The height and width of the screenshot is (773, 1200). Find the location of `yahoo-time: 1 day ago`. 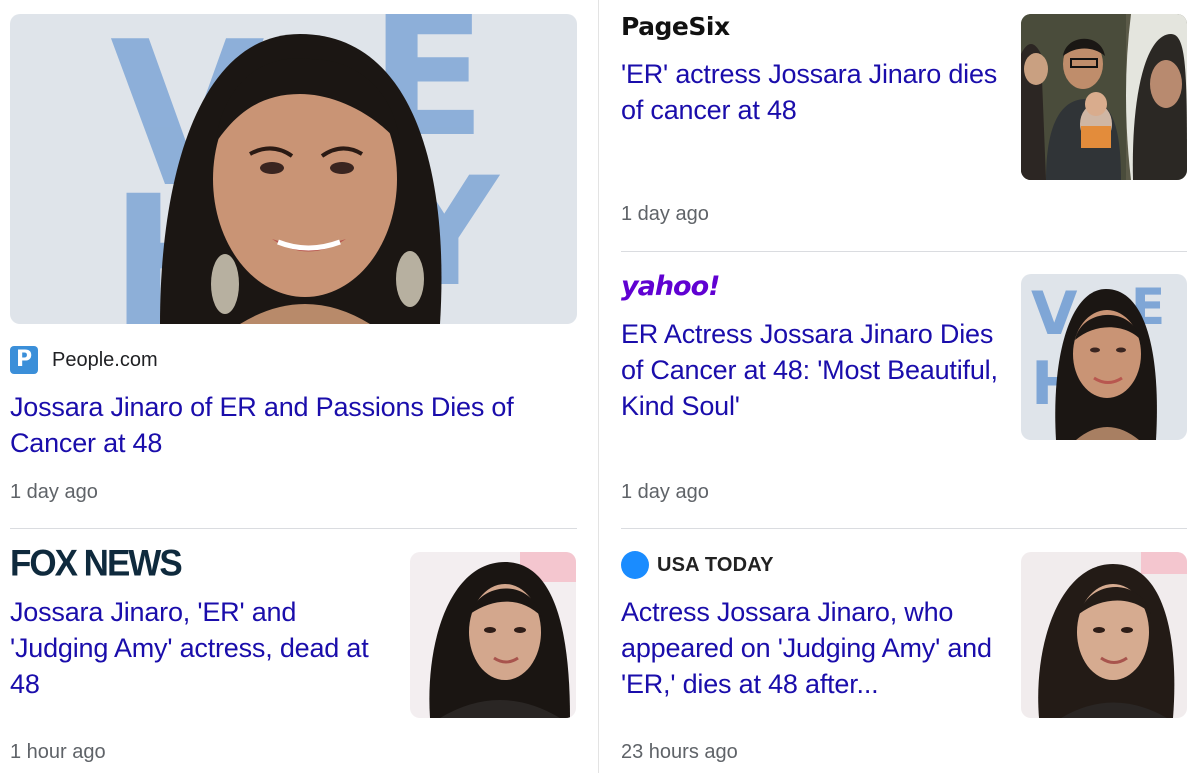

yahoo-time: 1 day ago is located at coordinates (665, 492).